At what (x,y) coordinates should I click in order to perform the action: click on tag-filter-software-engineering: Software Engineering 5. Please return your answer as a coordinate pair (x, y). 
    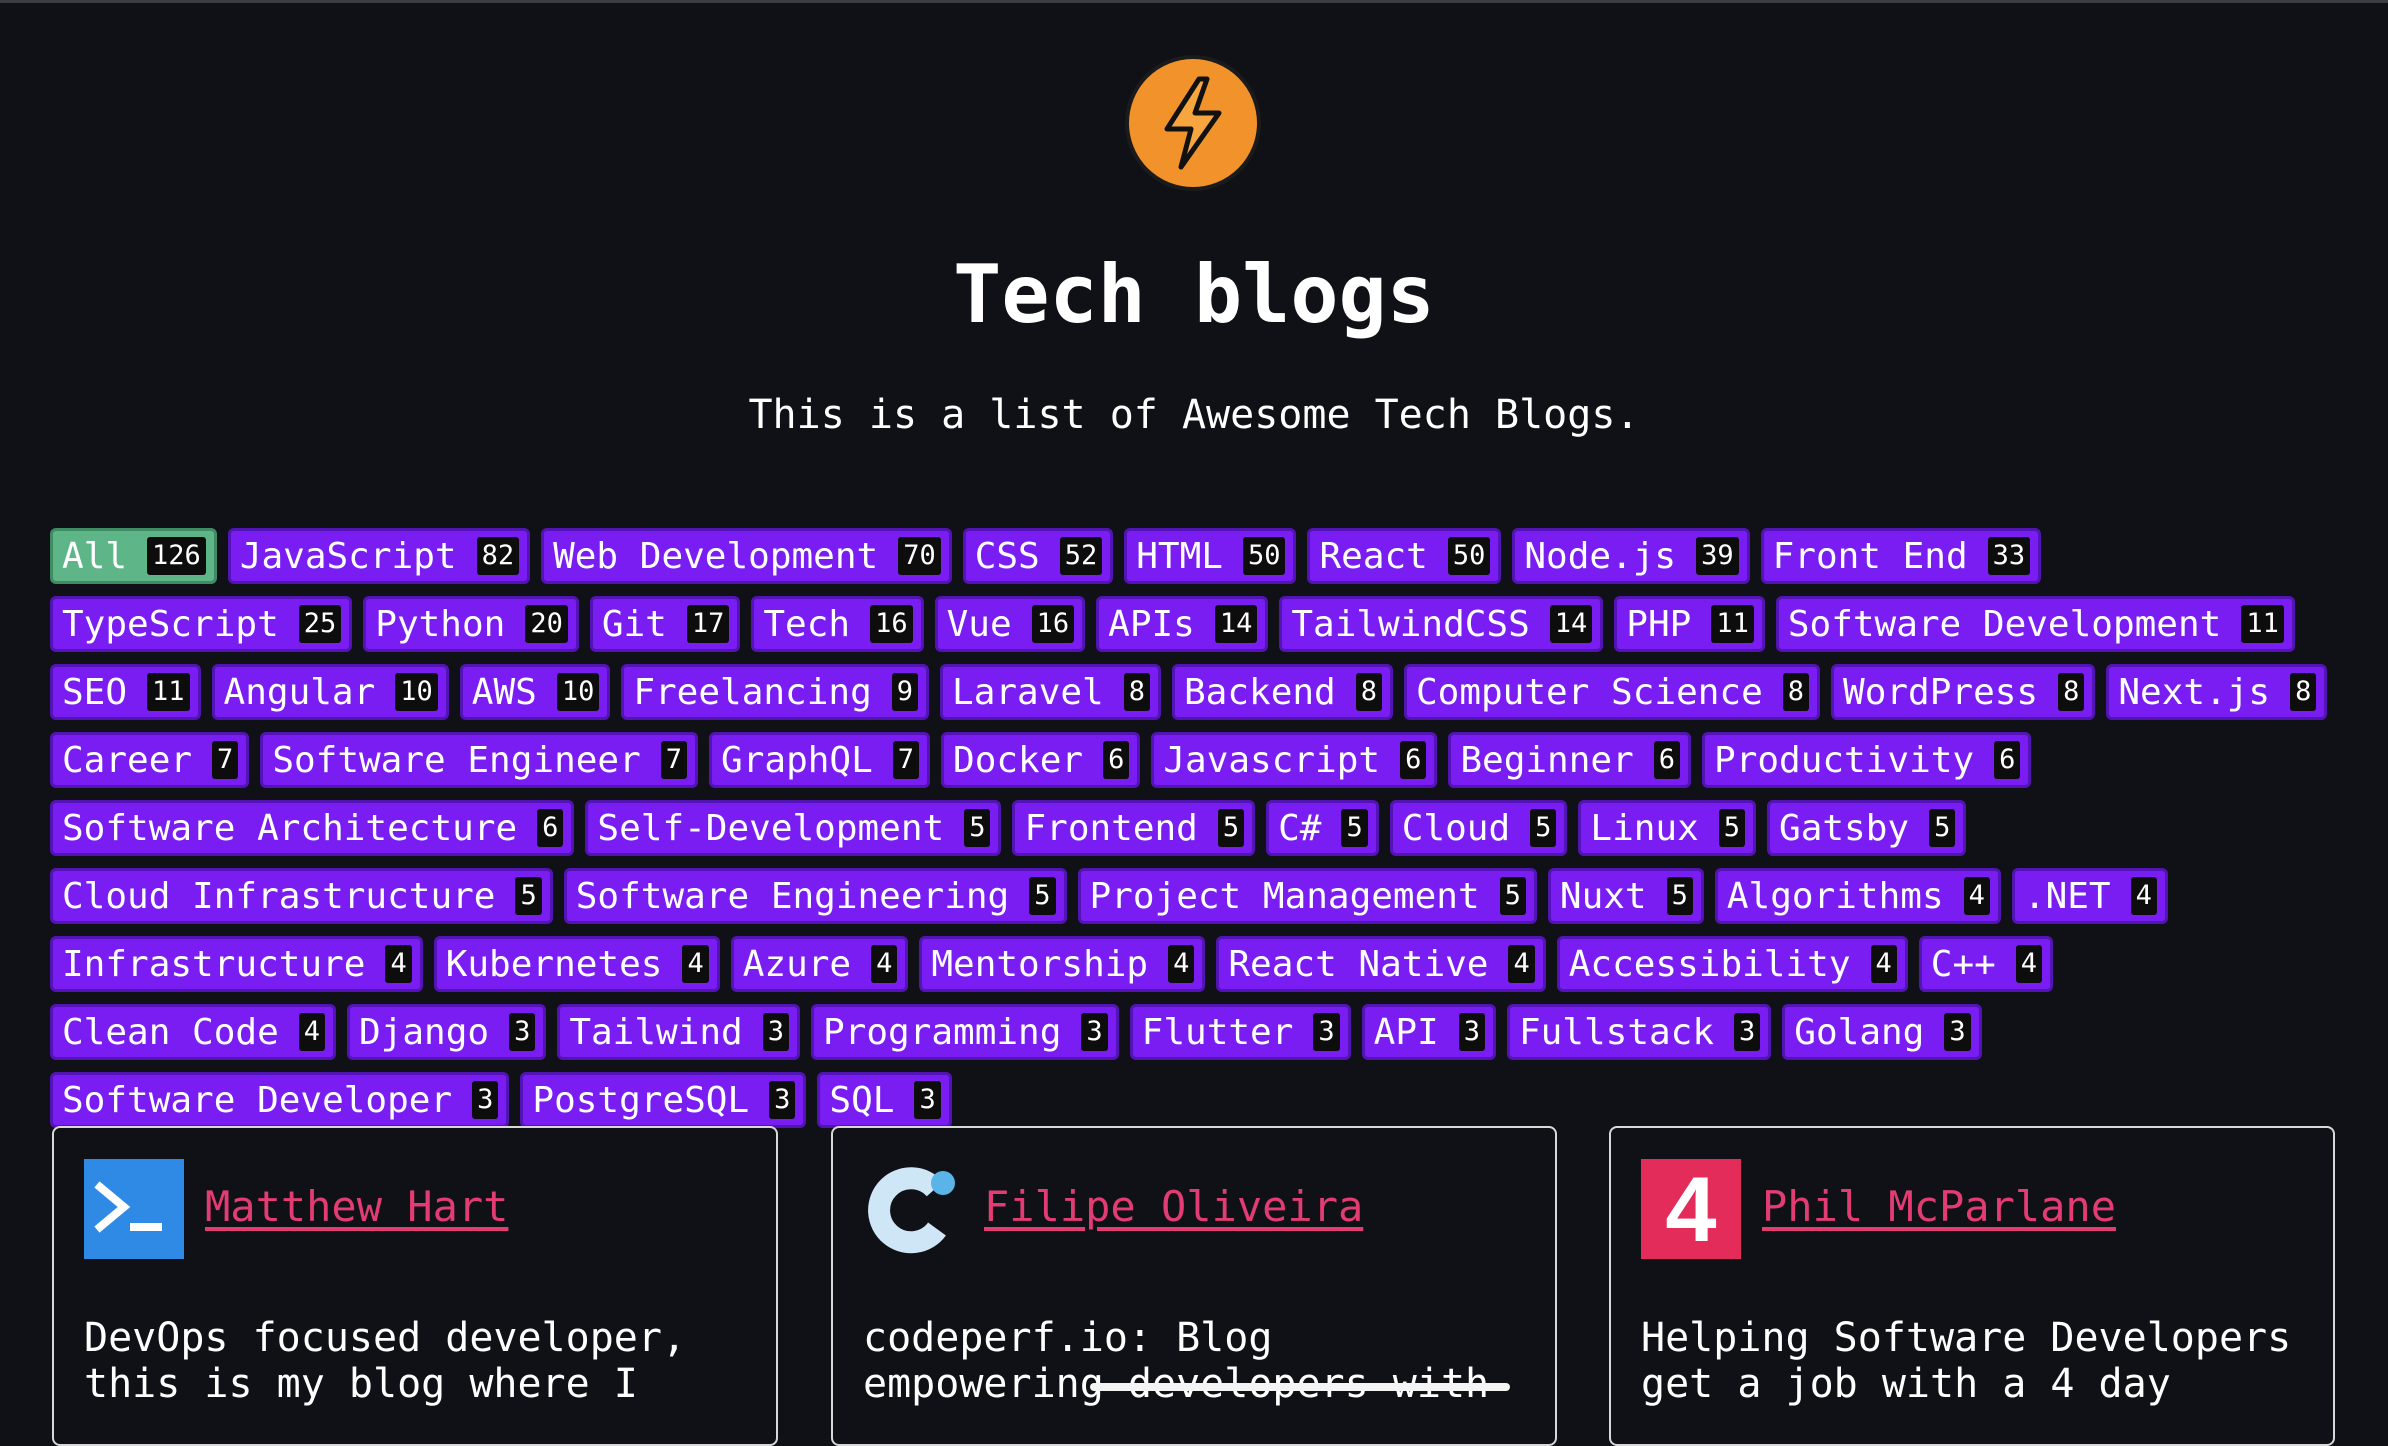
    Looking at the image, I should click on (815, 896).